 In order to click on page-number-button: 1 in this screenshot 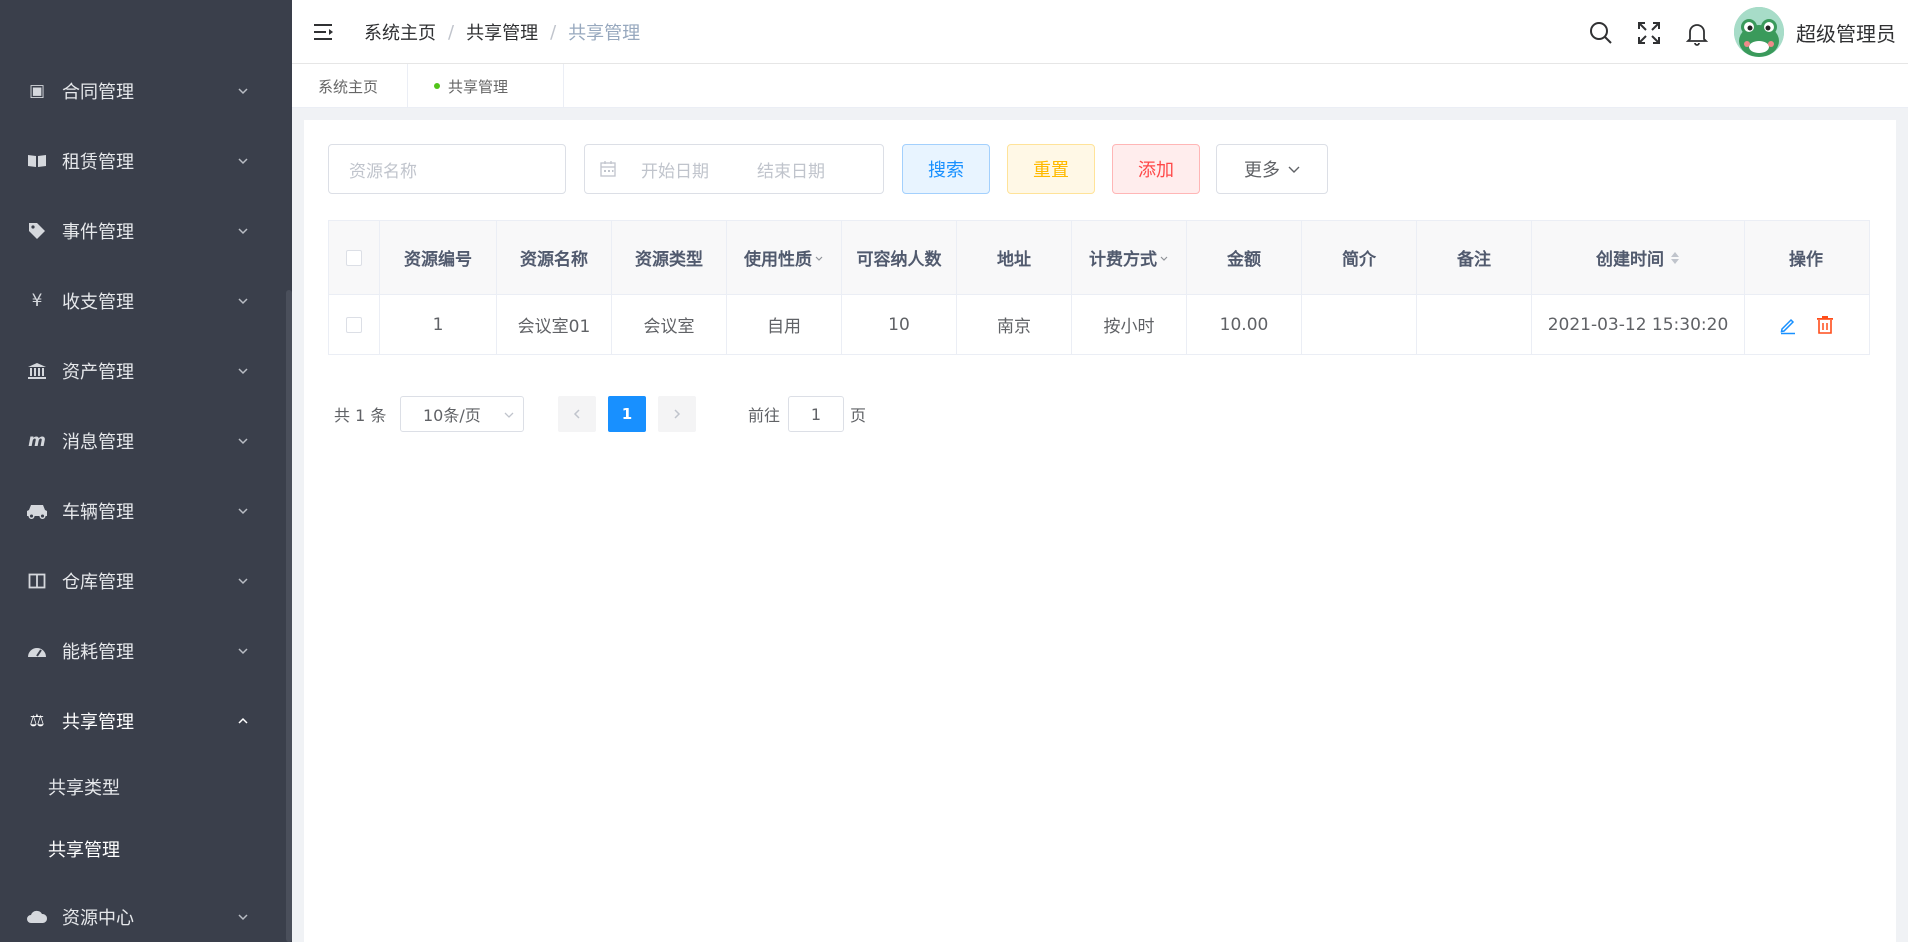, I will do `click(627, 414)`.